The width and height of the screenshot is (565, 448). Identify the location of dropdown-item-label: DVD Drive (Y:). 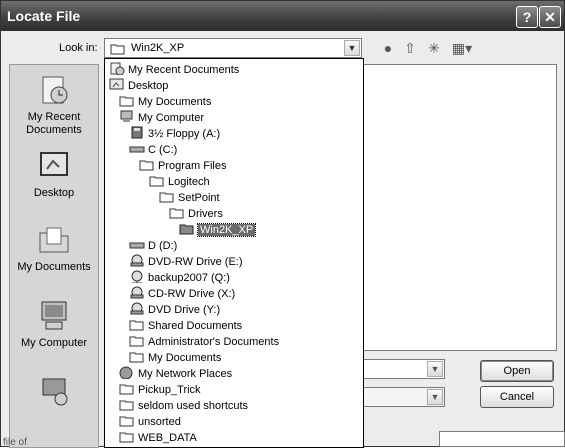
(184, 310).